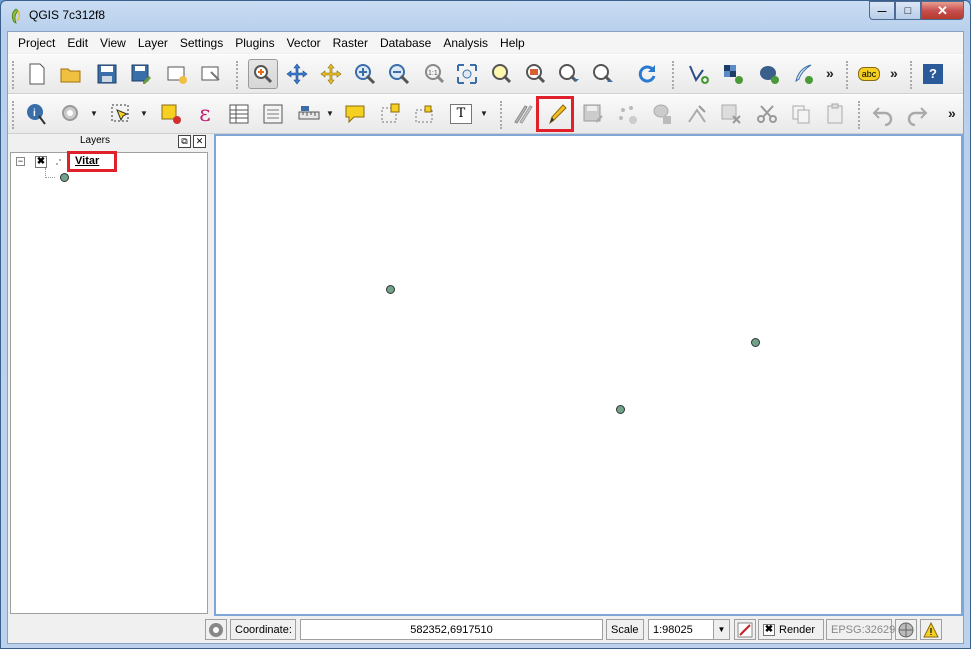  I want to click on label-tool-icon: abc, so click(869, 74).